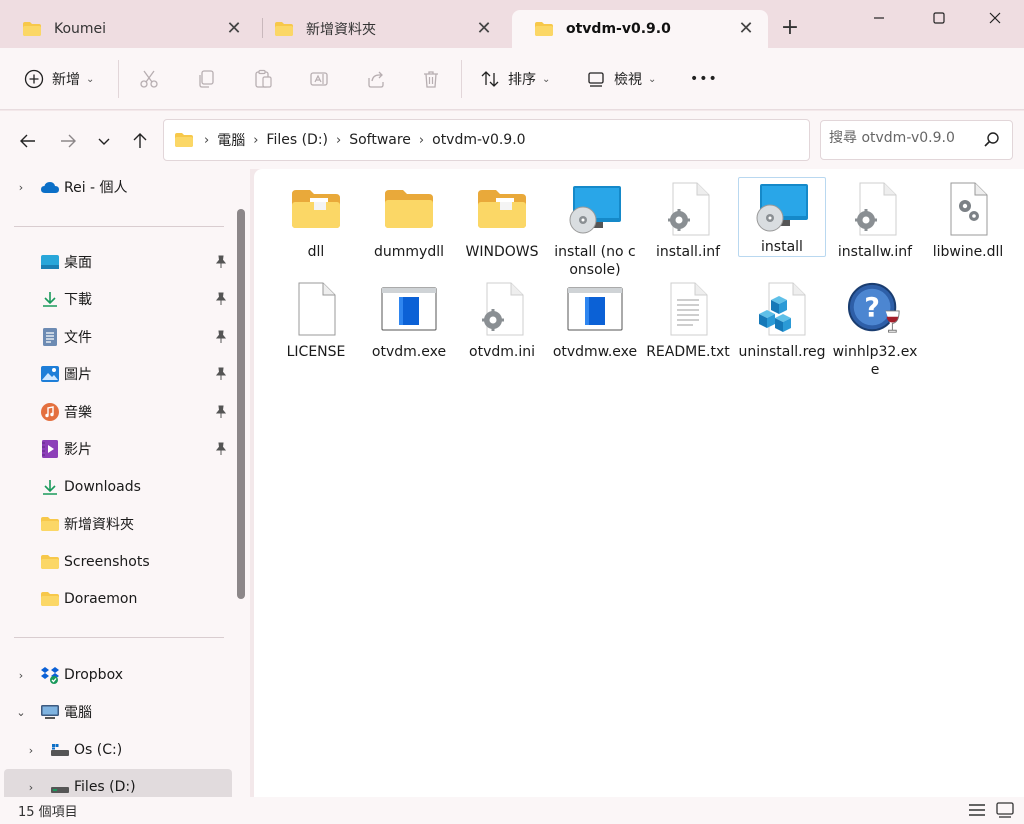 The image size is (1024, 824). Describe the element at coordinates (140, 141) in the screenshot. I see `up-button` at that location.